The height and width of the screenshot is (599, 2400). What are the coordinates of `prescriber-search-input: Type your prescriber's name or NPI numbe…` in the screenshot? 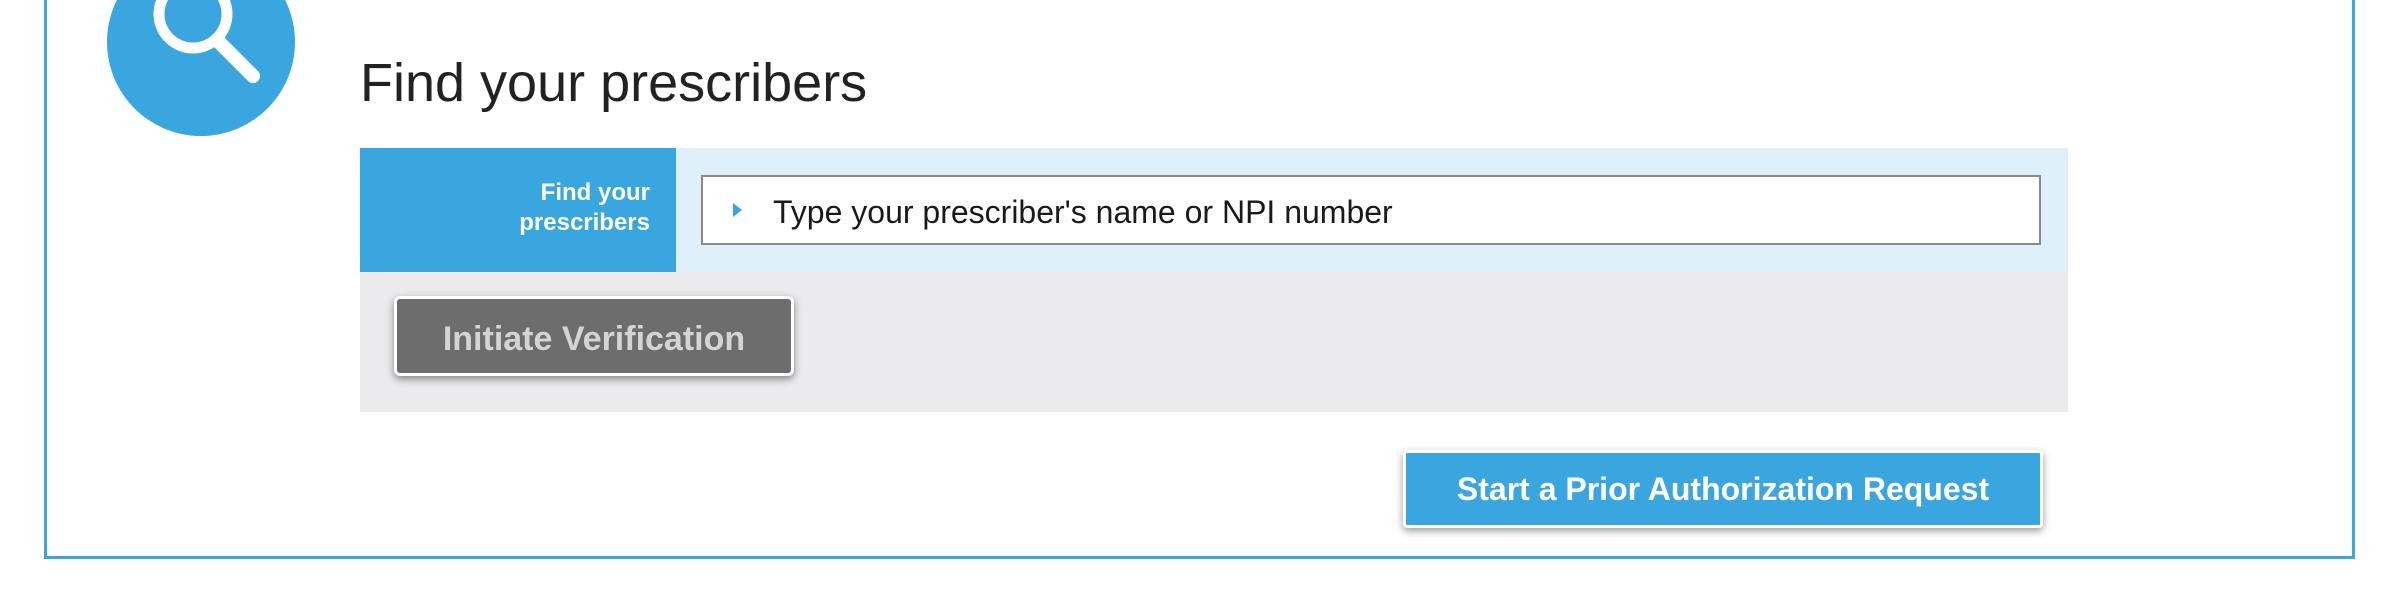 It's located at (1371, 210).